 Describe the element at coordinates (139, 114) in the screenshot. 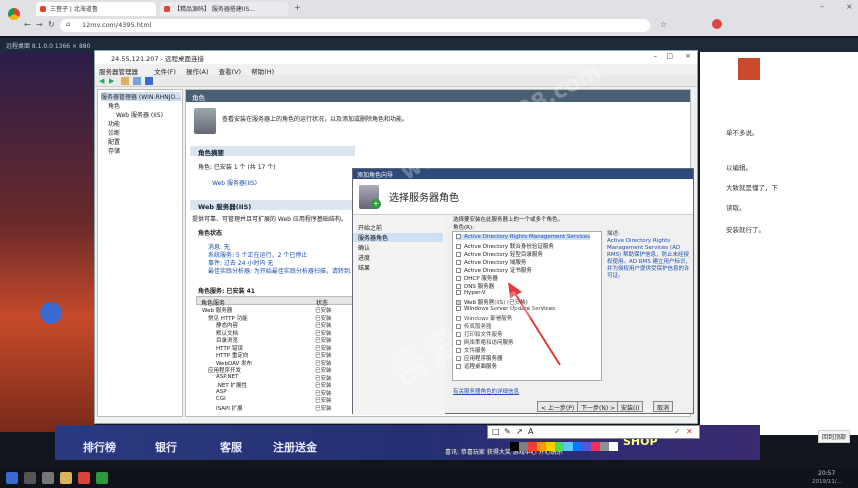

I see `tree-item-iis: Web 服务器 (IIS)` at that location.